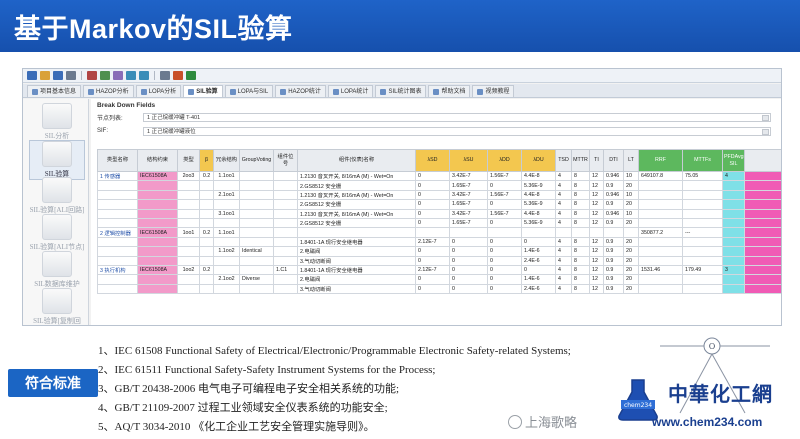  I want to click on col-header: 类型名称, so click(117, 160).